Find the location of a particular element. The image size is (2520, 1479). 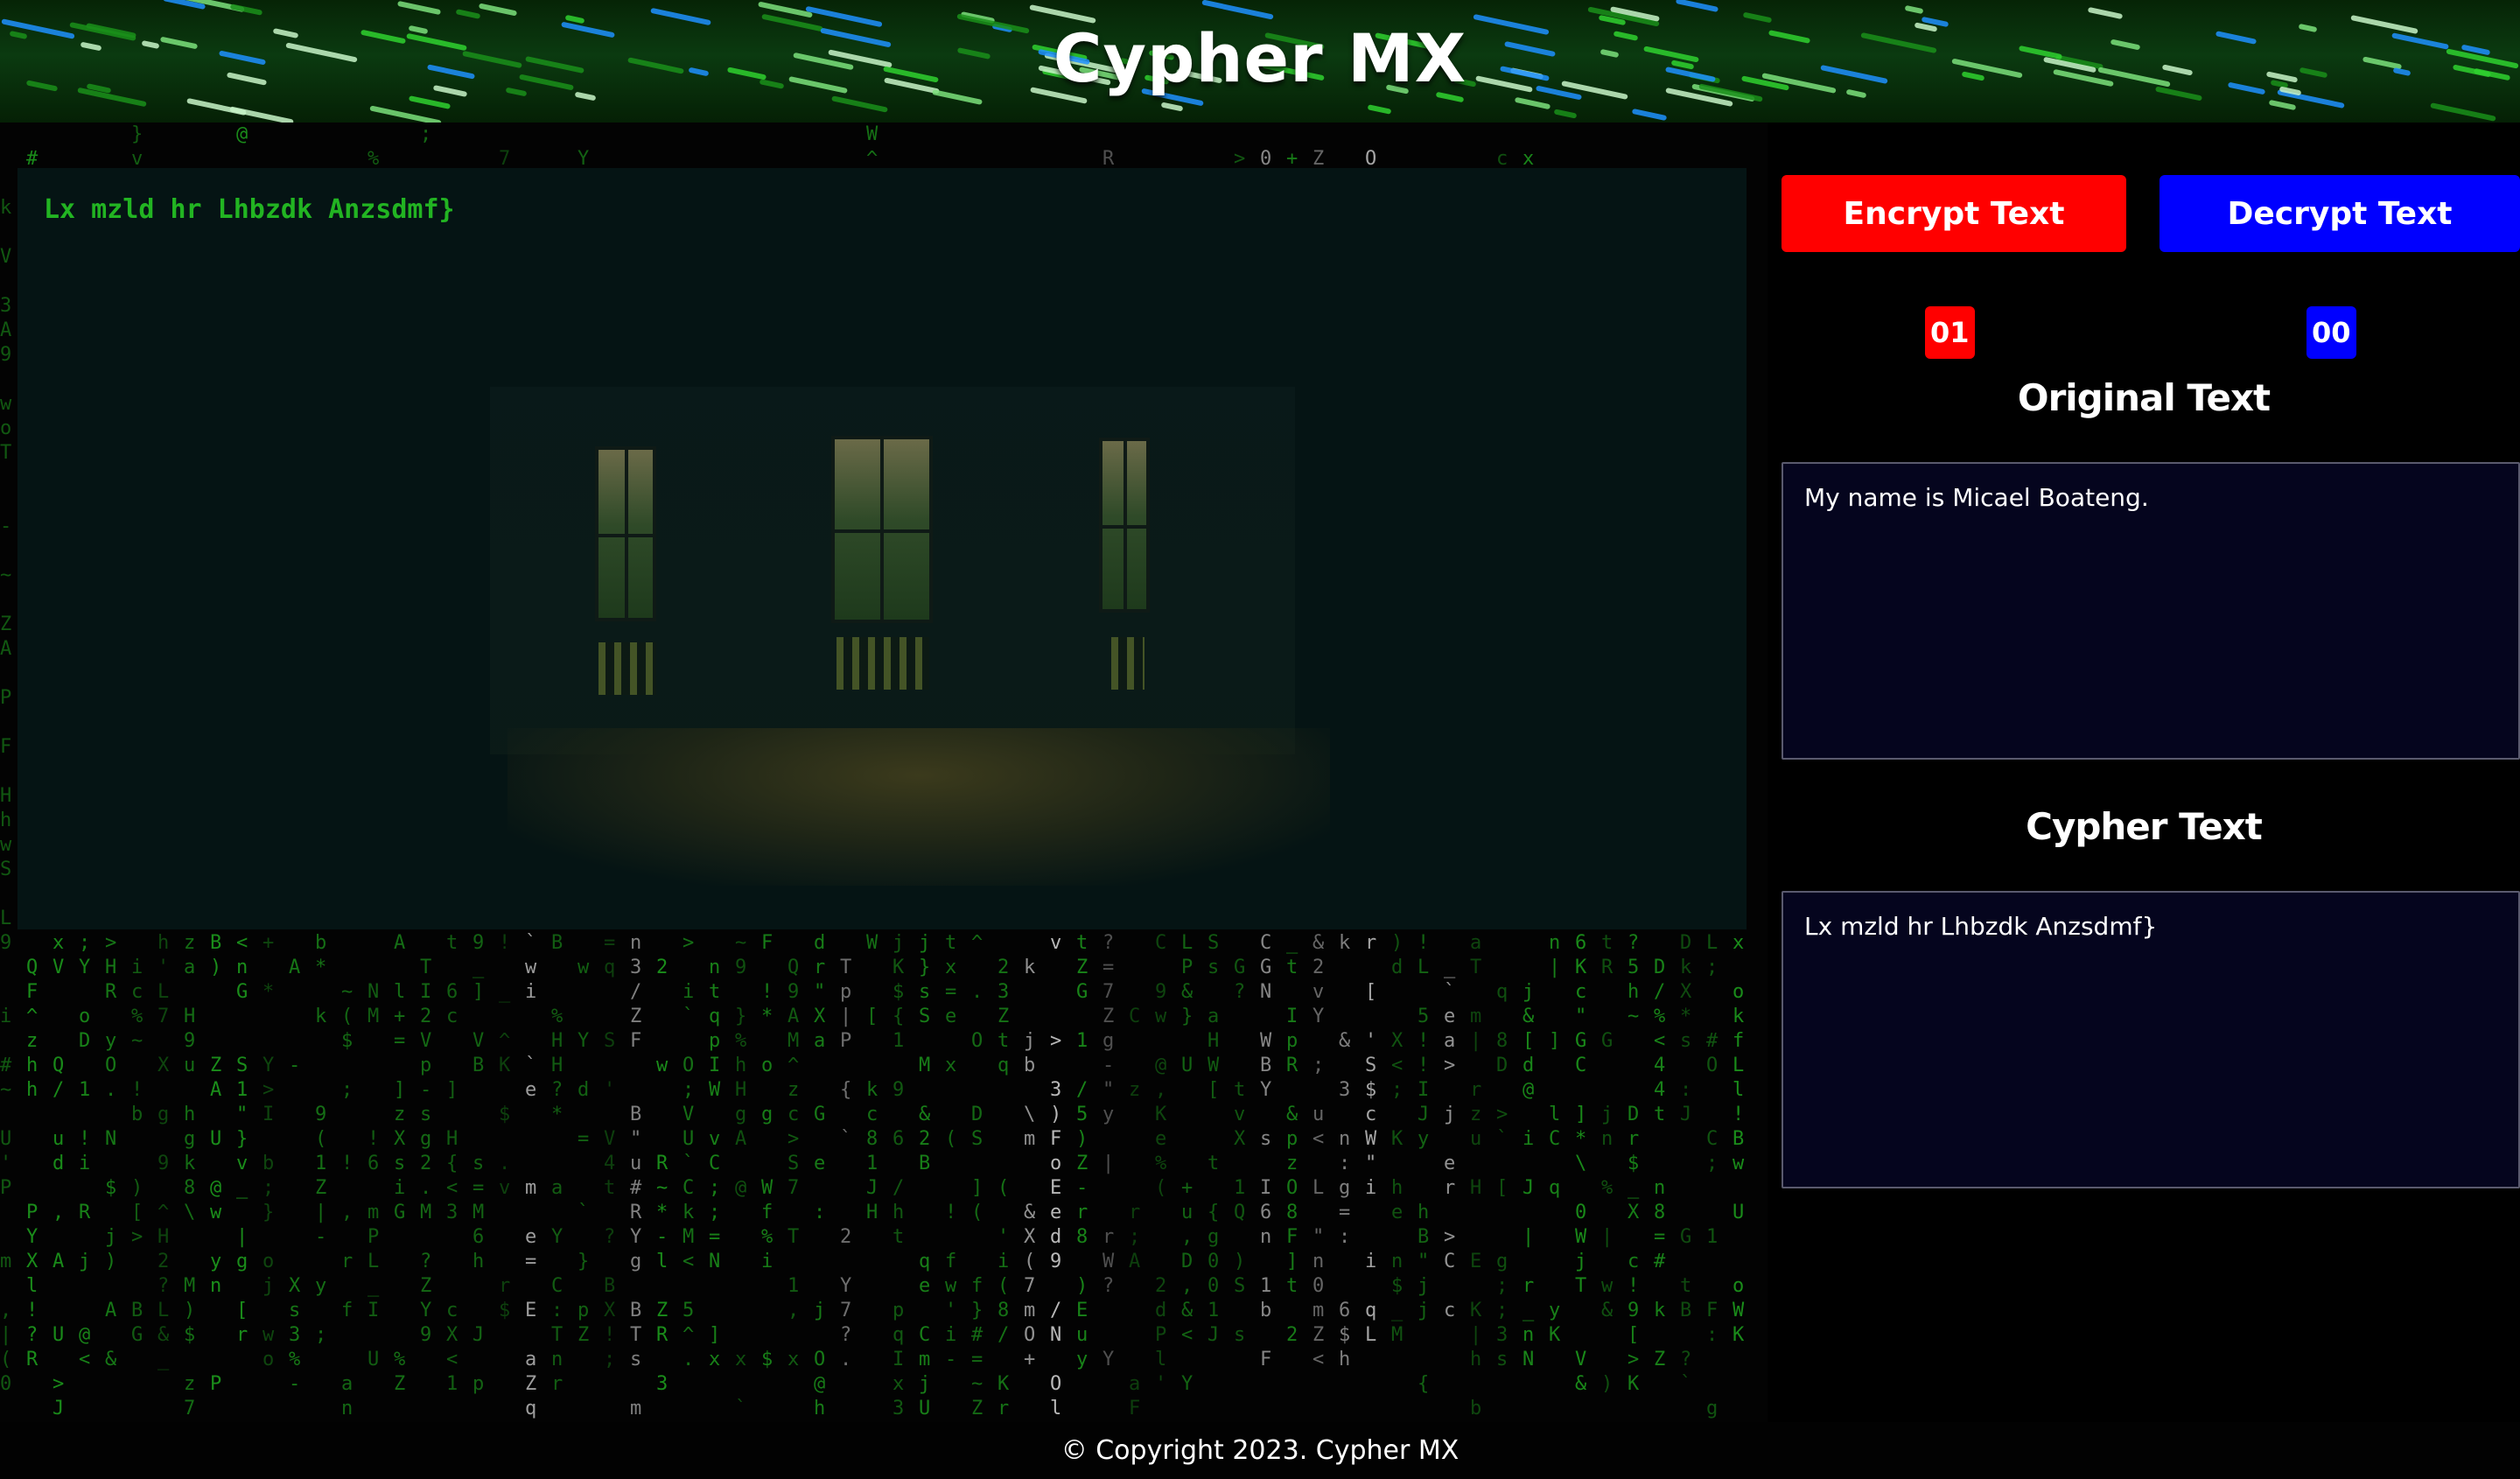

cypher-text-heading: Cypher Text is located at coordinates (2144, 827).